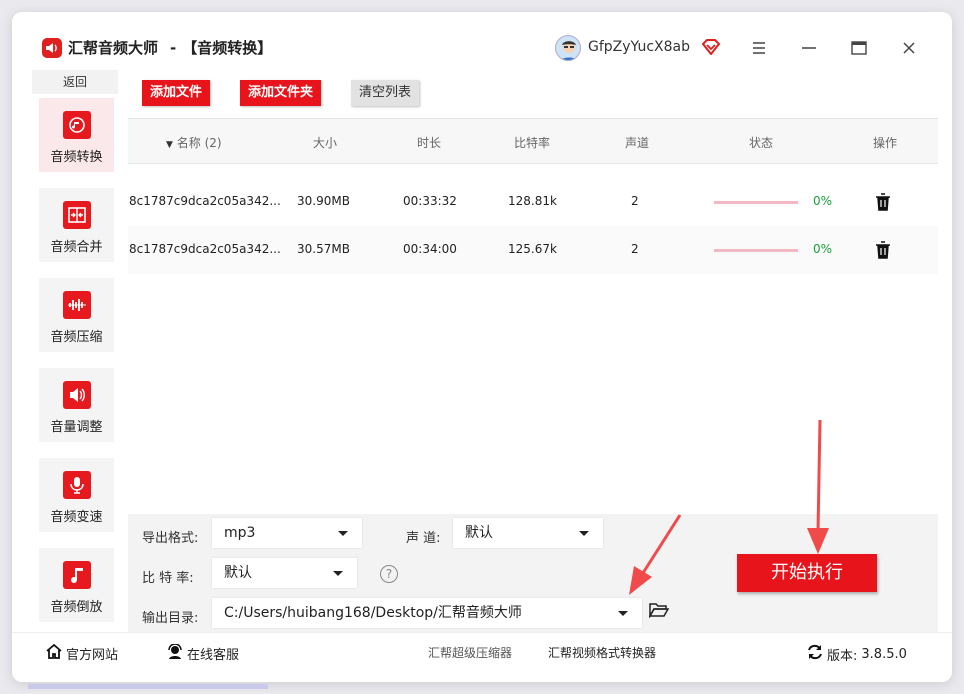 This screenshot has height=694, width=964. I want to click on taskbar-strip, so click(148, 686).